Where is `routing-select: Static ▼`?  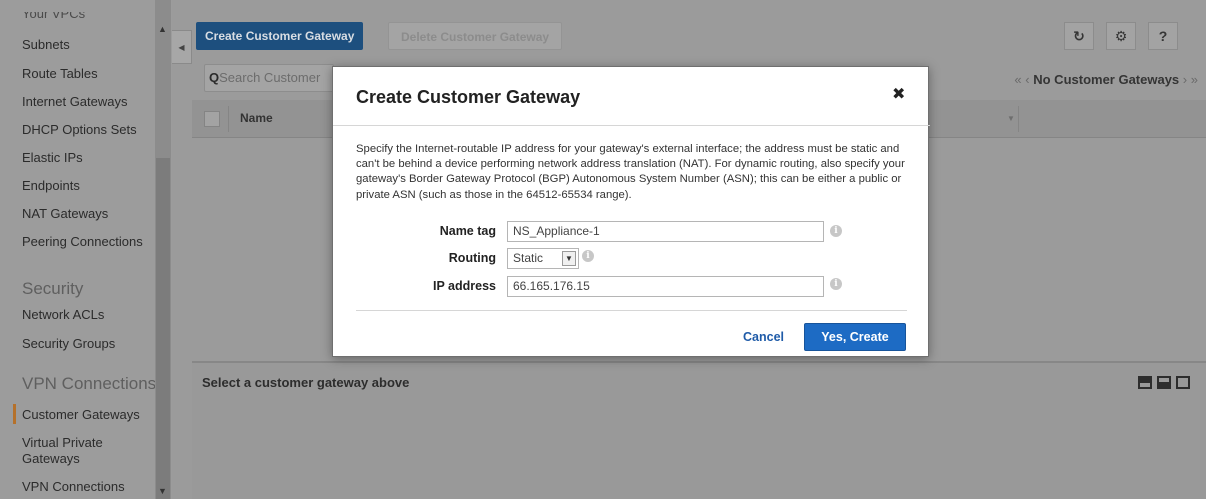 routing-select: Static ▼ is located at coordinates (543, 258).